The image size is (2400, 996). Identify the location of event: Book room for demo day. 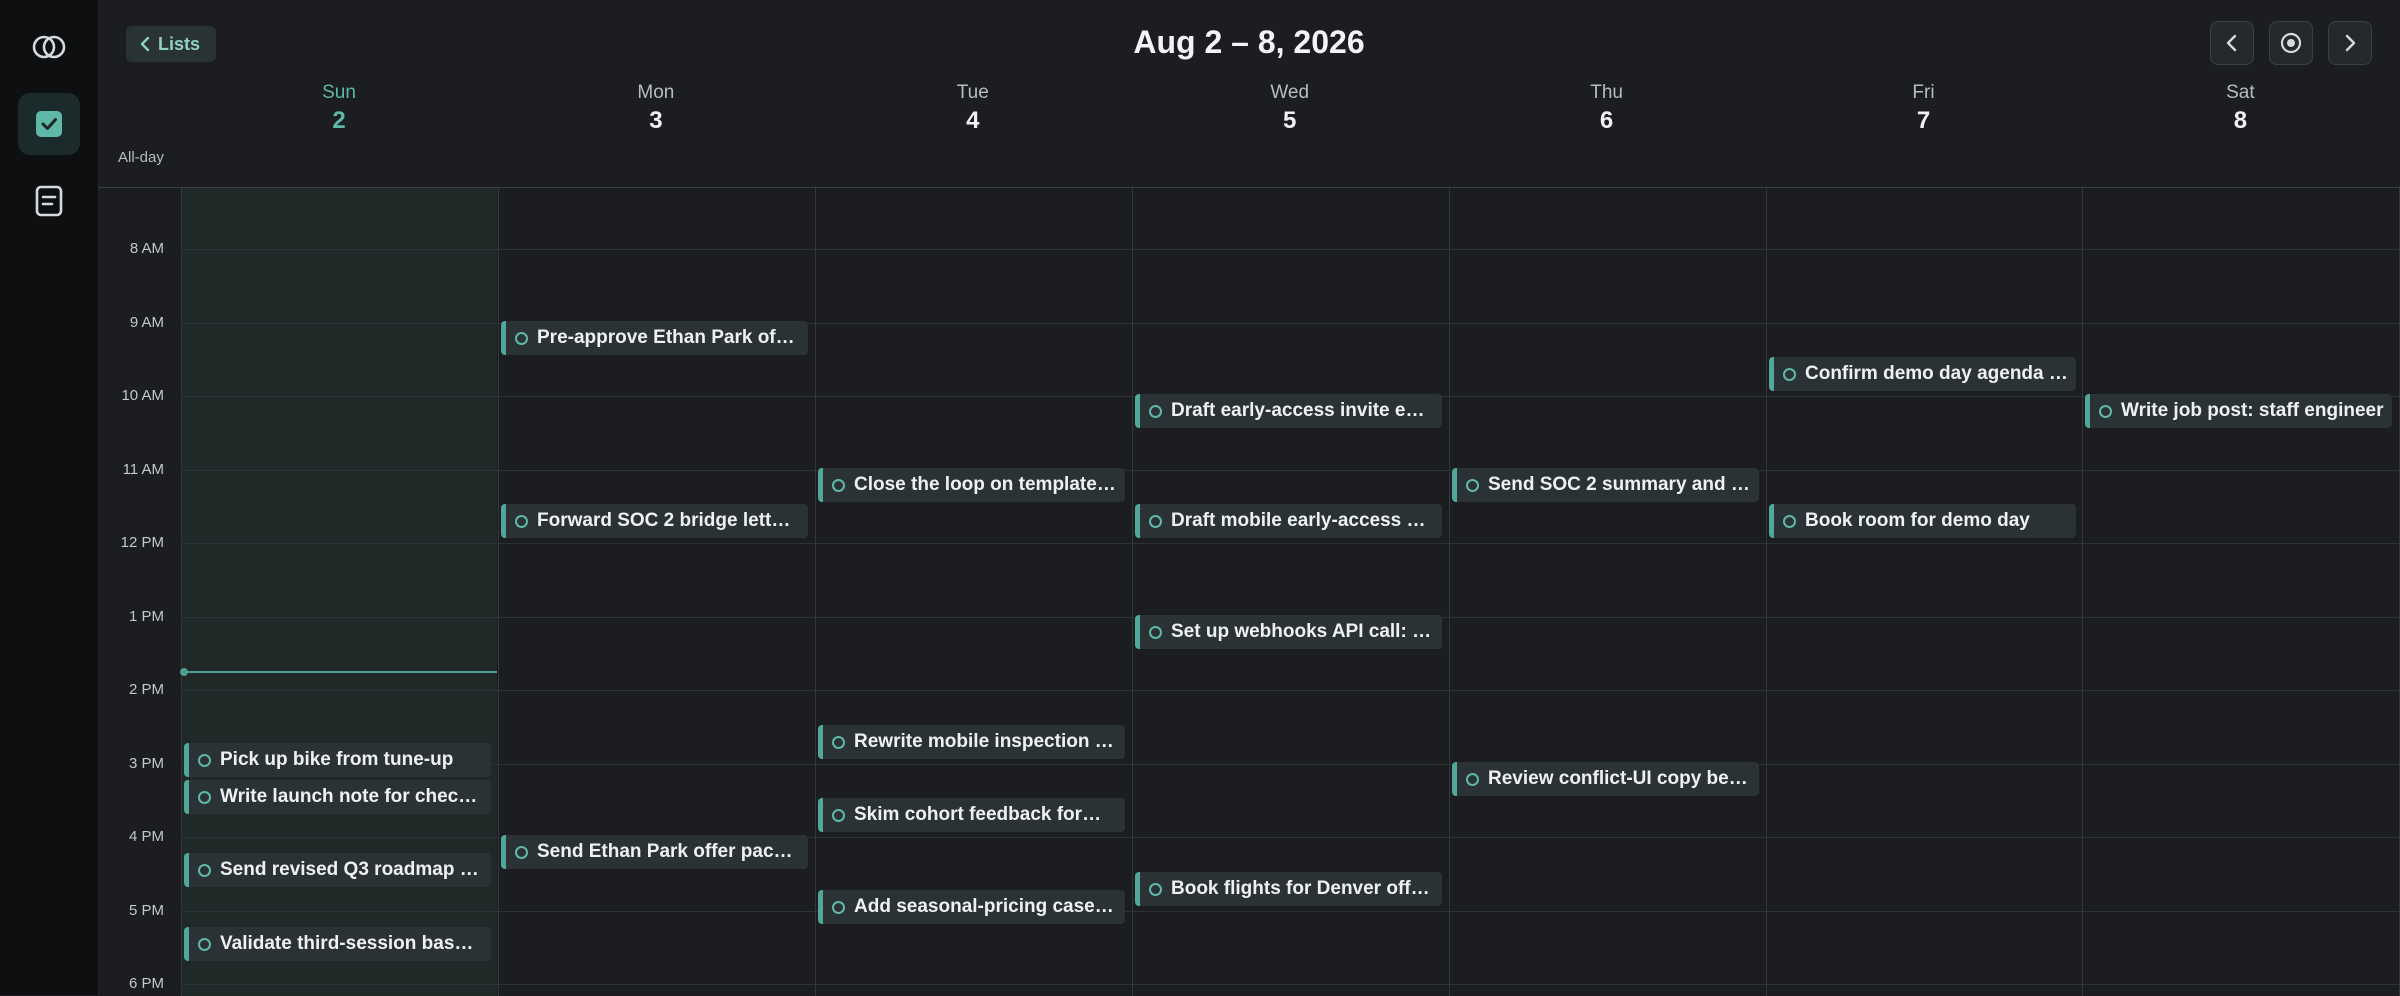
(1922, 521).